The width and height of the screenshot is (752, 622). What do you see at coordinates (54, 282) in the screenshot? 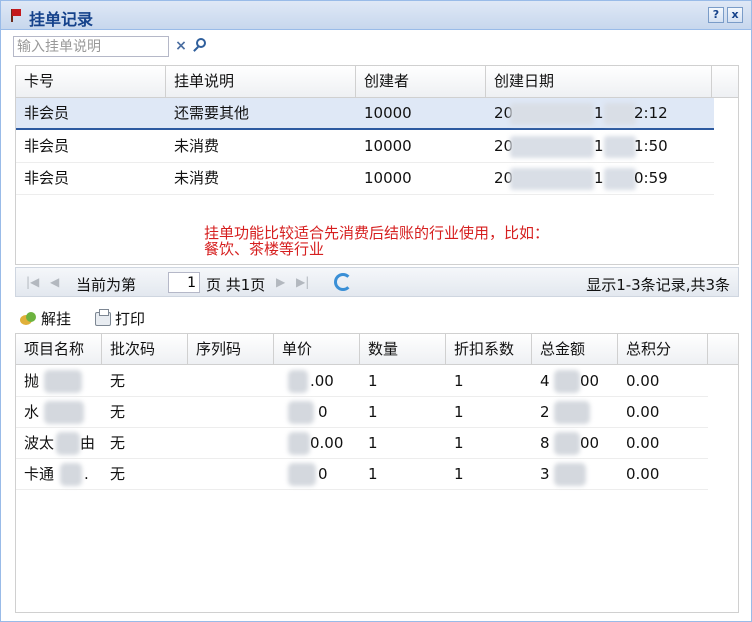
I see `prev-page-icon: ◀` at bounding box center [54, 282].